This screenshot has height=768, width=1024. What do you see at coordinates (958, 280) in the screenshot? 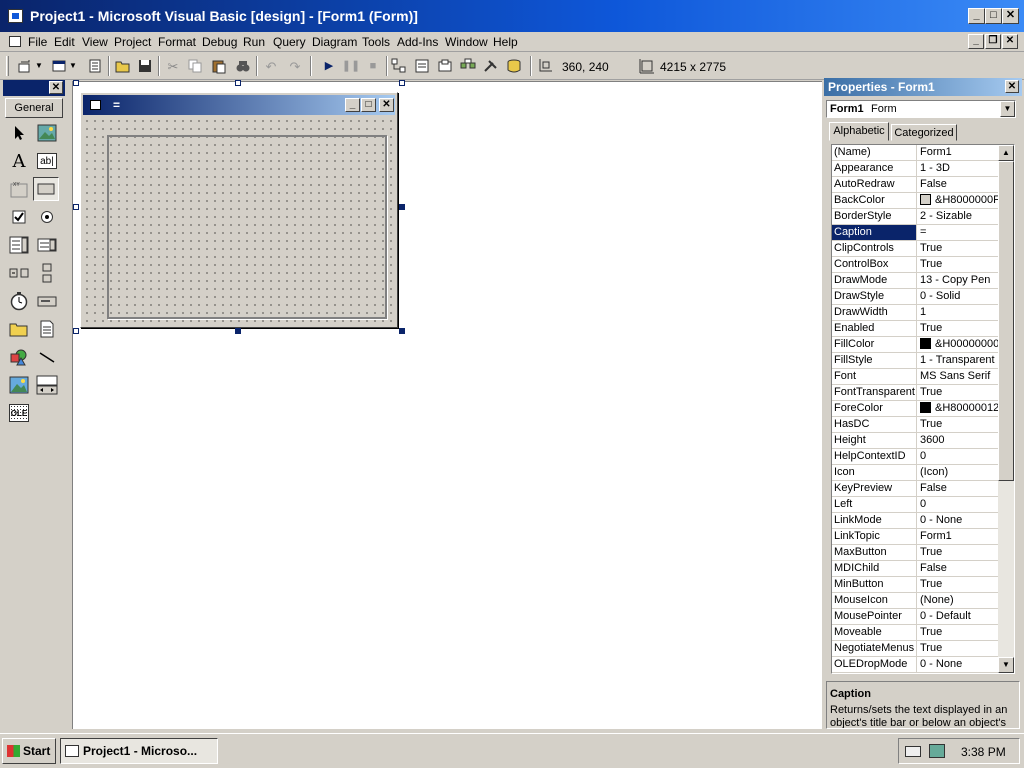
I see `property-value: 13 - Copy Pen` at bounding box center [958, 280].